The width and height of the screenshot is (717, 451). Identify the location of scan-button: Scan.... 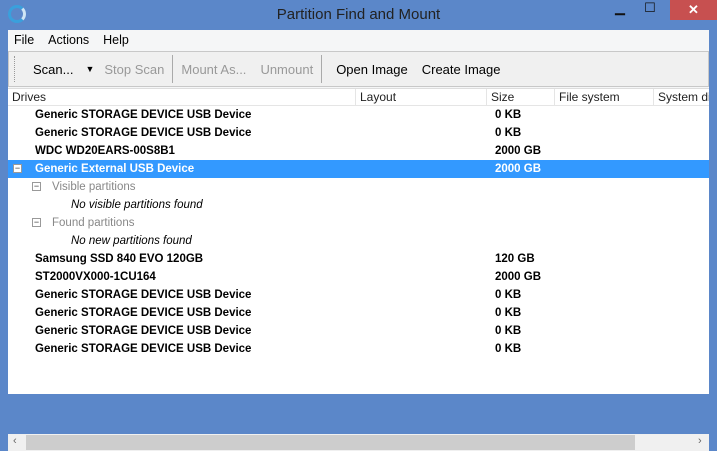
(53, 69).